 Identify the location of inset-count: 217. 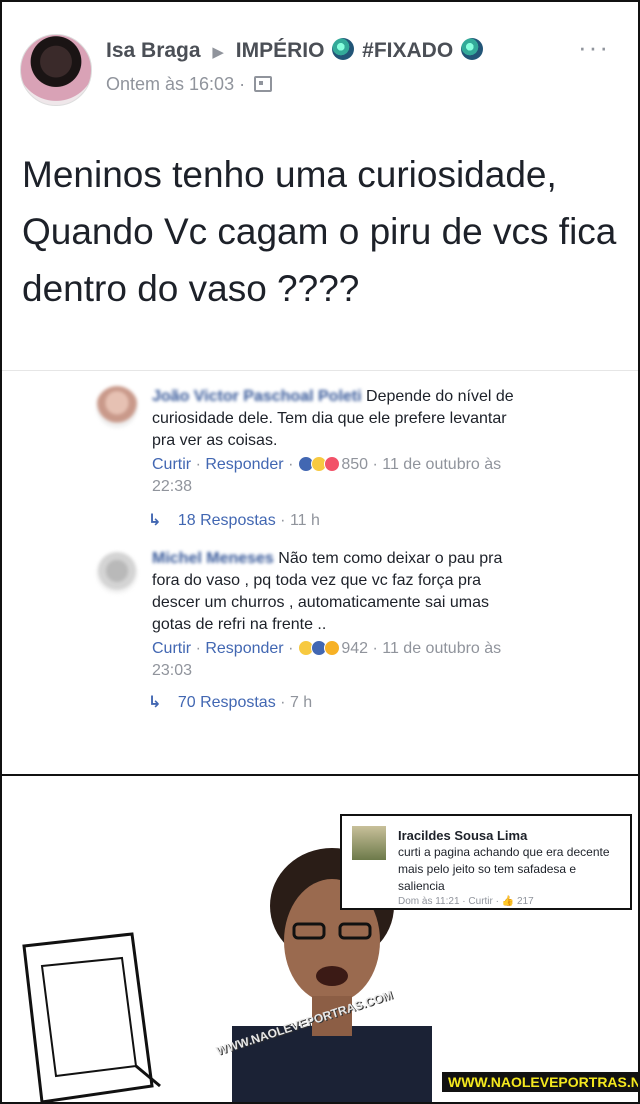
(525, 901).